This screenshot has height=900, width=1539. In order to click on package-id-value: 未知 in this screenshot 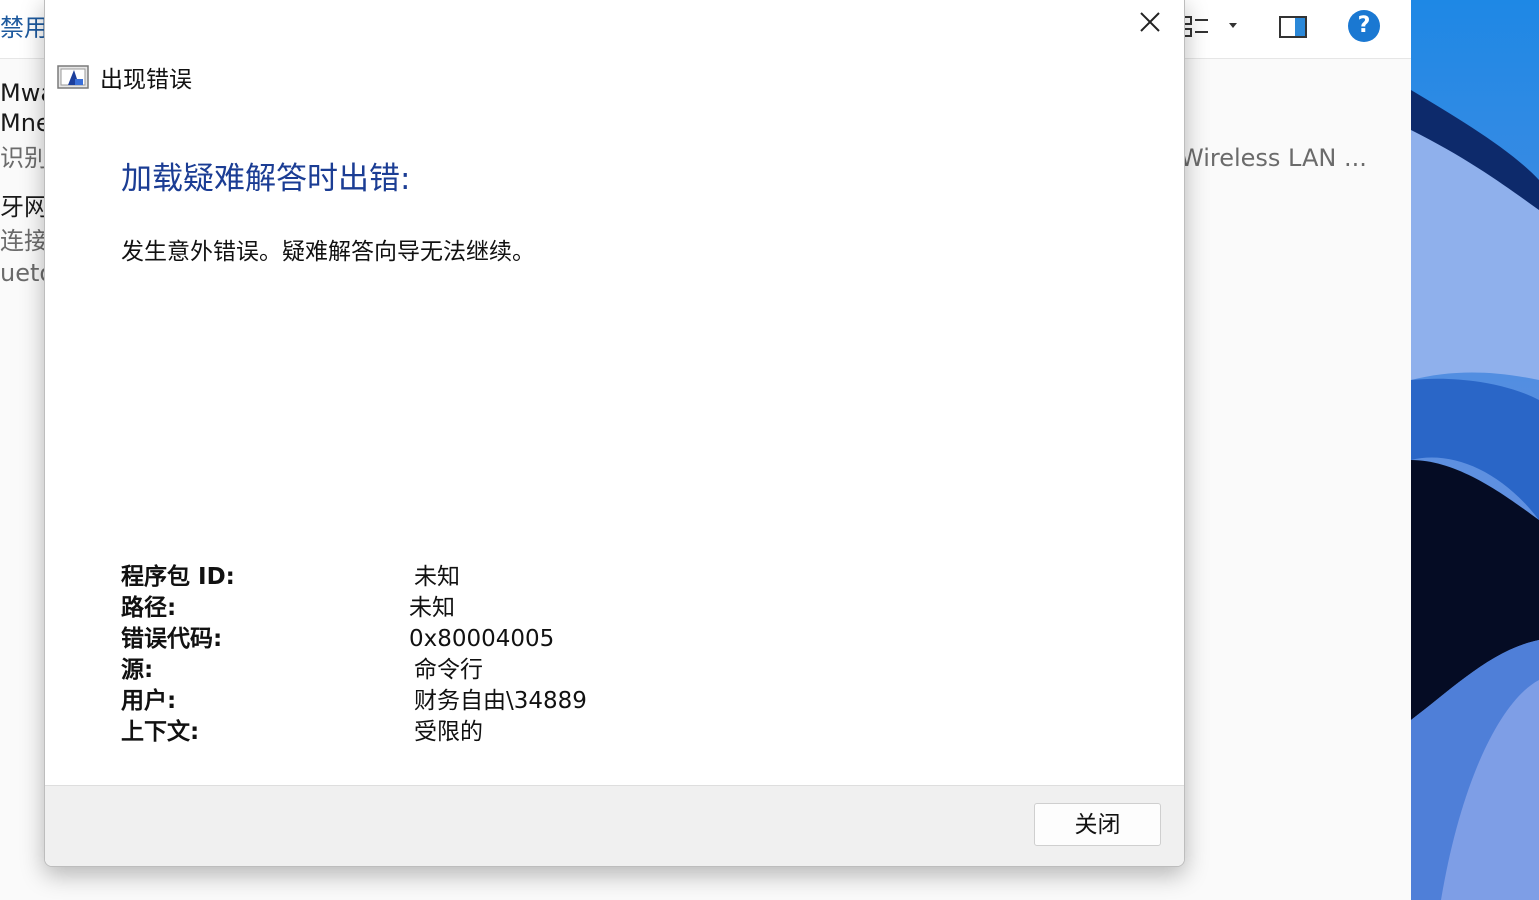, I will do `click(437, 577)`.